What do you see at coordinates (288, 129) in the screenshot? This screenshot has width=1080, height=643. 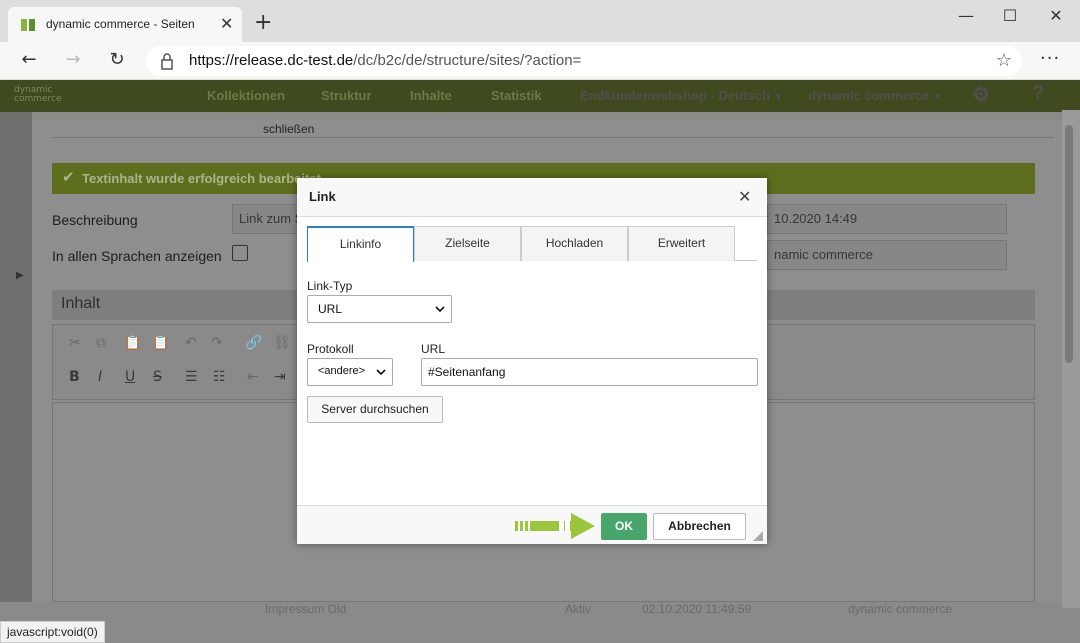 I see `close-link: schließen` at bounding box center [288, 129].